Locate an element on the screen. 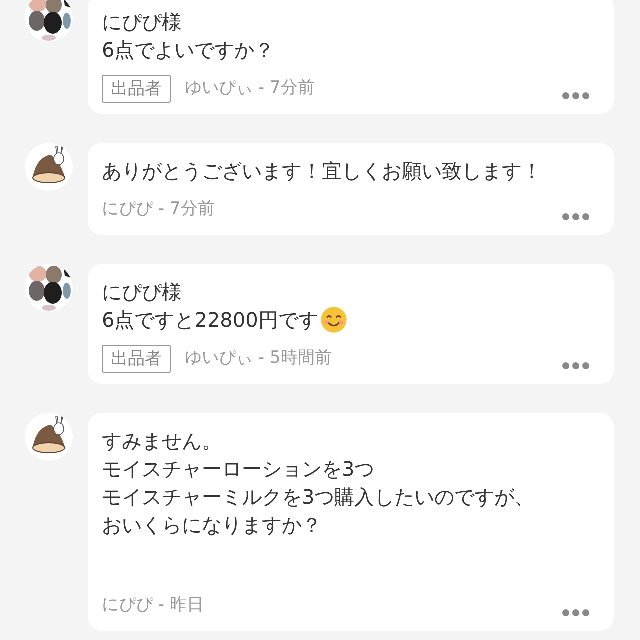  author-time: ゆいぴぃ - 5時間前 is located at coordinates (258, 358).